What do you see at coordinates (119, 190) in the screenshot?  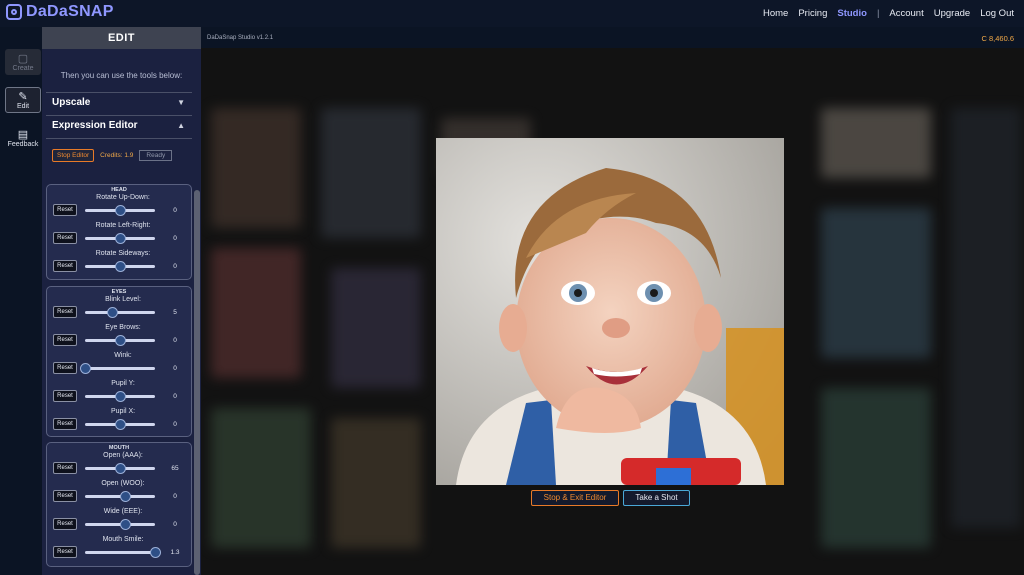 I see `group-label-head: HEAD` at bounding box center [119, 190].